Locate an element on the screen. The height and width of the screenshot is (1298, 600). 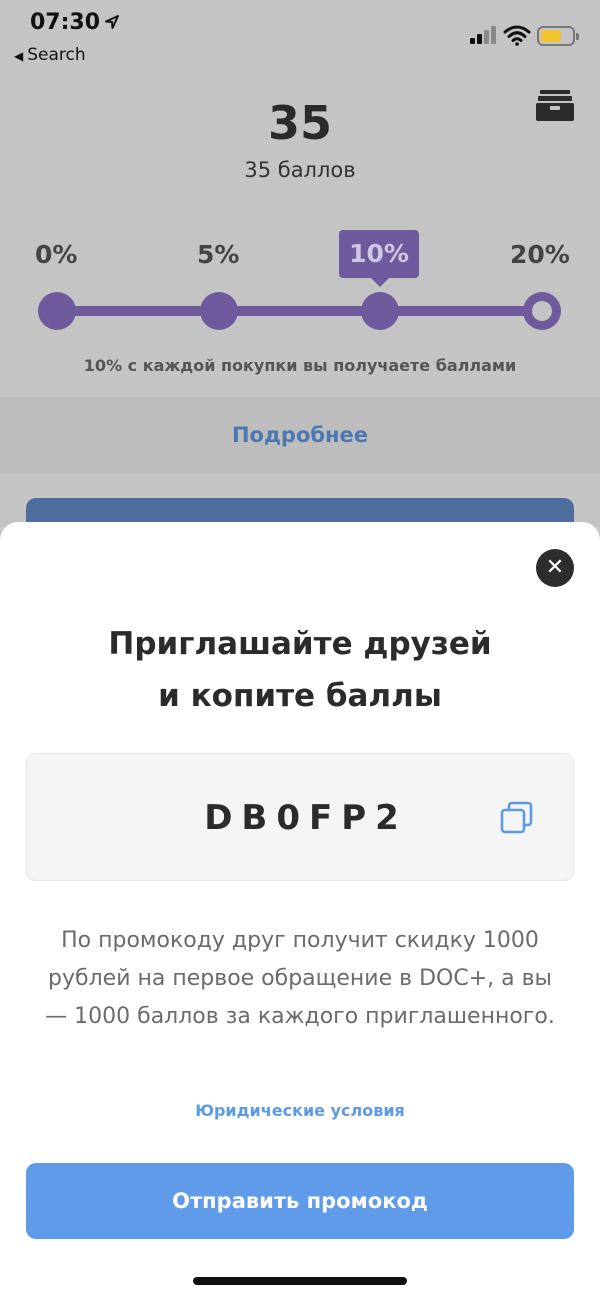
sheet-title: Приглашайте друзей и копите баллы is located at coordinates (300, 670).